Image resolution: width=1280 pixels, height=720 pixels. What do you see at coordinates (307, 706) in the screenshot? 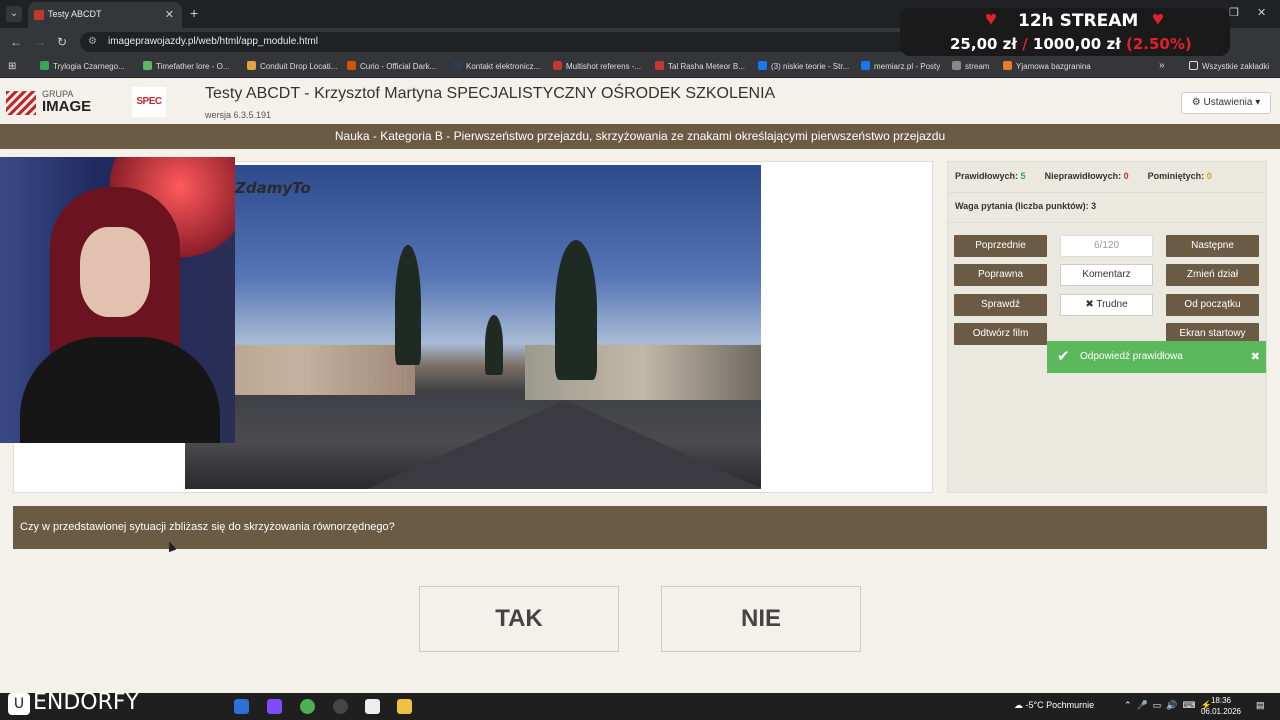
I see `chrome-icon` at bounding box center [307, 706].